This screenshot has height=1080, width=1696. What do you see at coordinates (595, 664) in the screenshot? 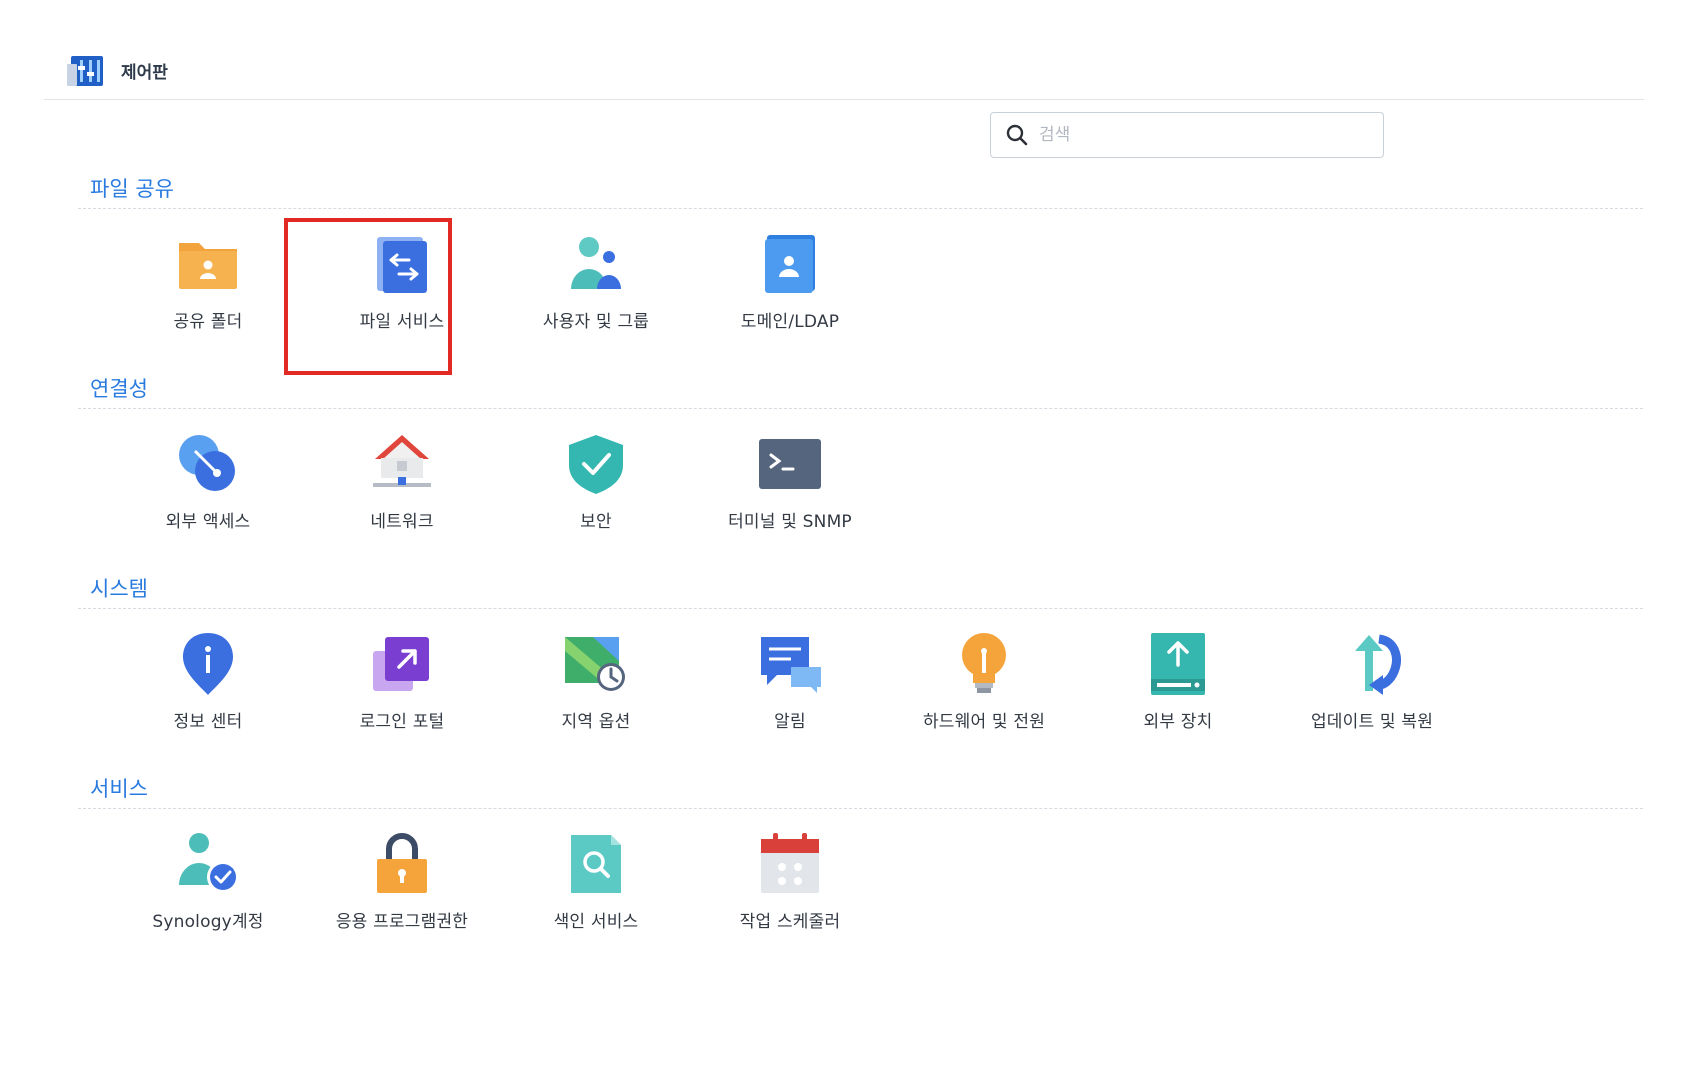
I see `regional-options-icon` at bounding box center [595, 664].